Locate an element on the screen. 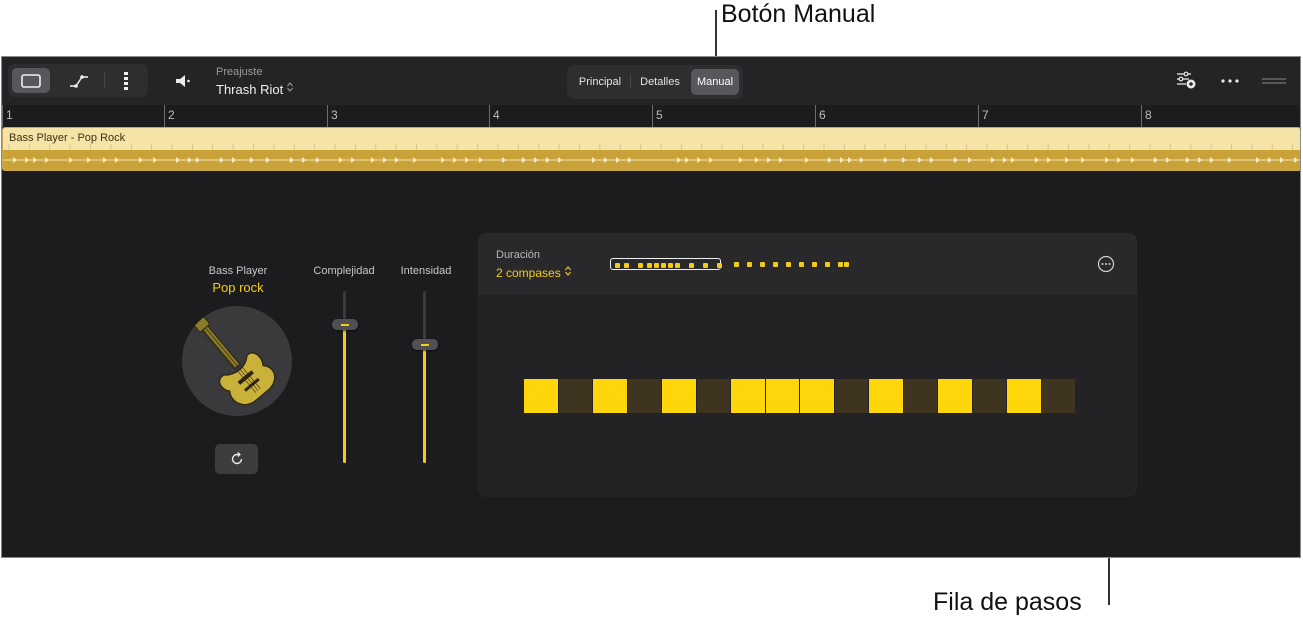 The width and height of the screenshot is (1303, 625). bar-marker: 5 is located at coordinates (657, 116).